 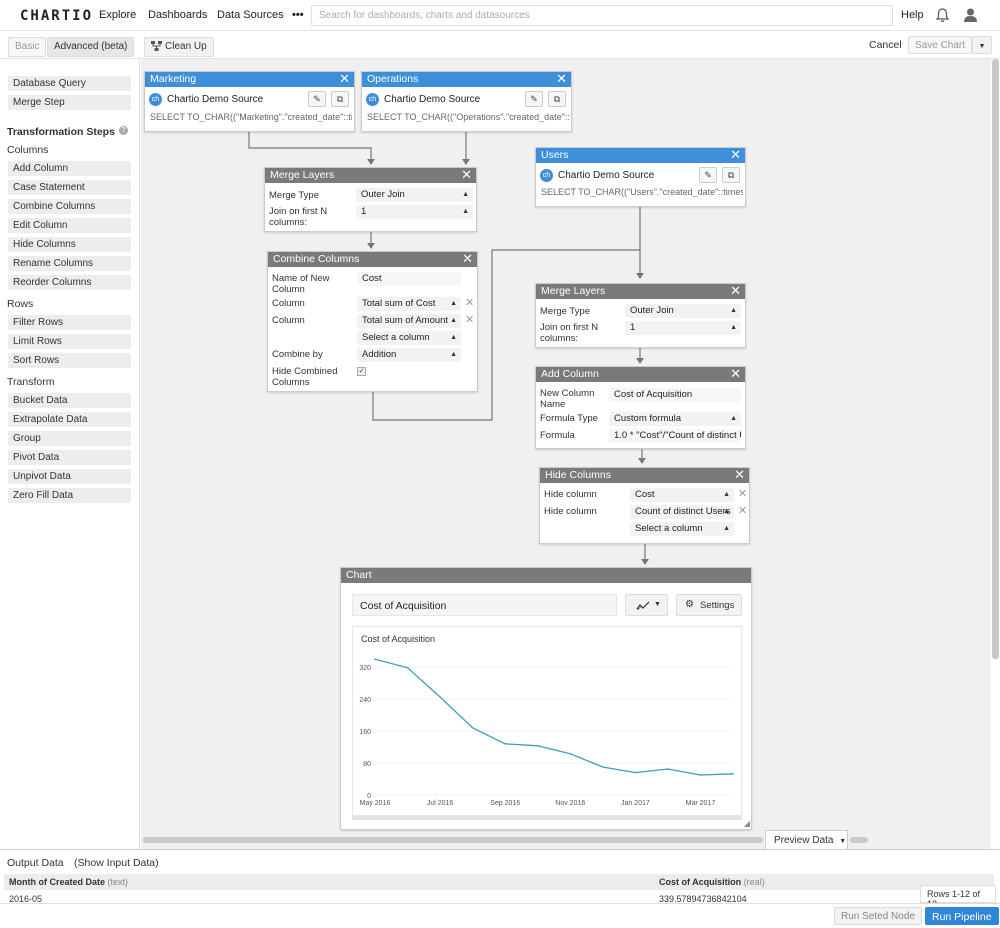 What do you see at coordinates (69, 322) in the screenshot?
I see `sidebar-item-filter-rows: Filter Rows` at bounding box center [69, 322].